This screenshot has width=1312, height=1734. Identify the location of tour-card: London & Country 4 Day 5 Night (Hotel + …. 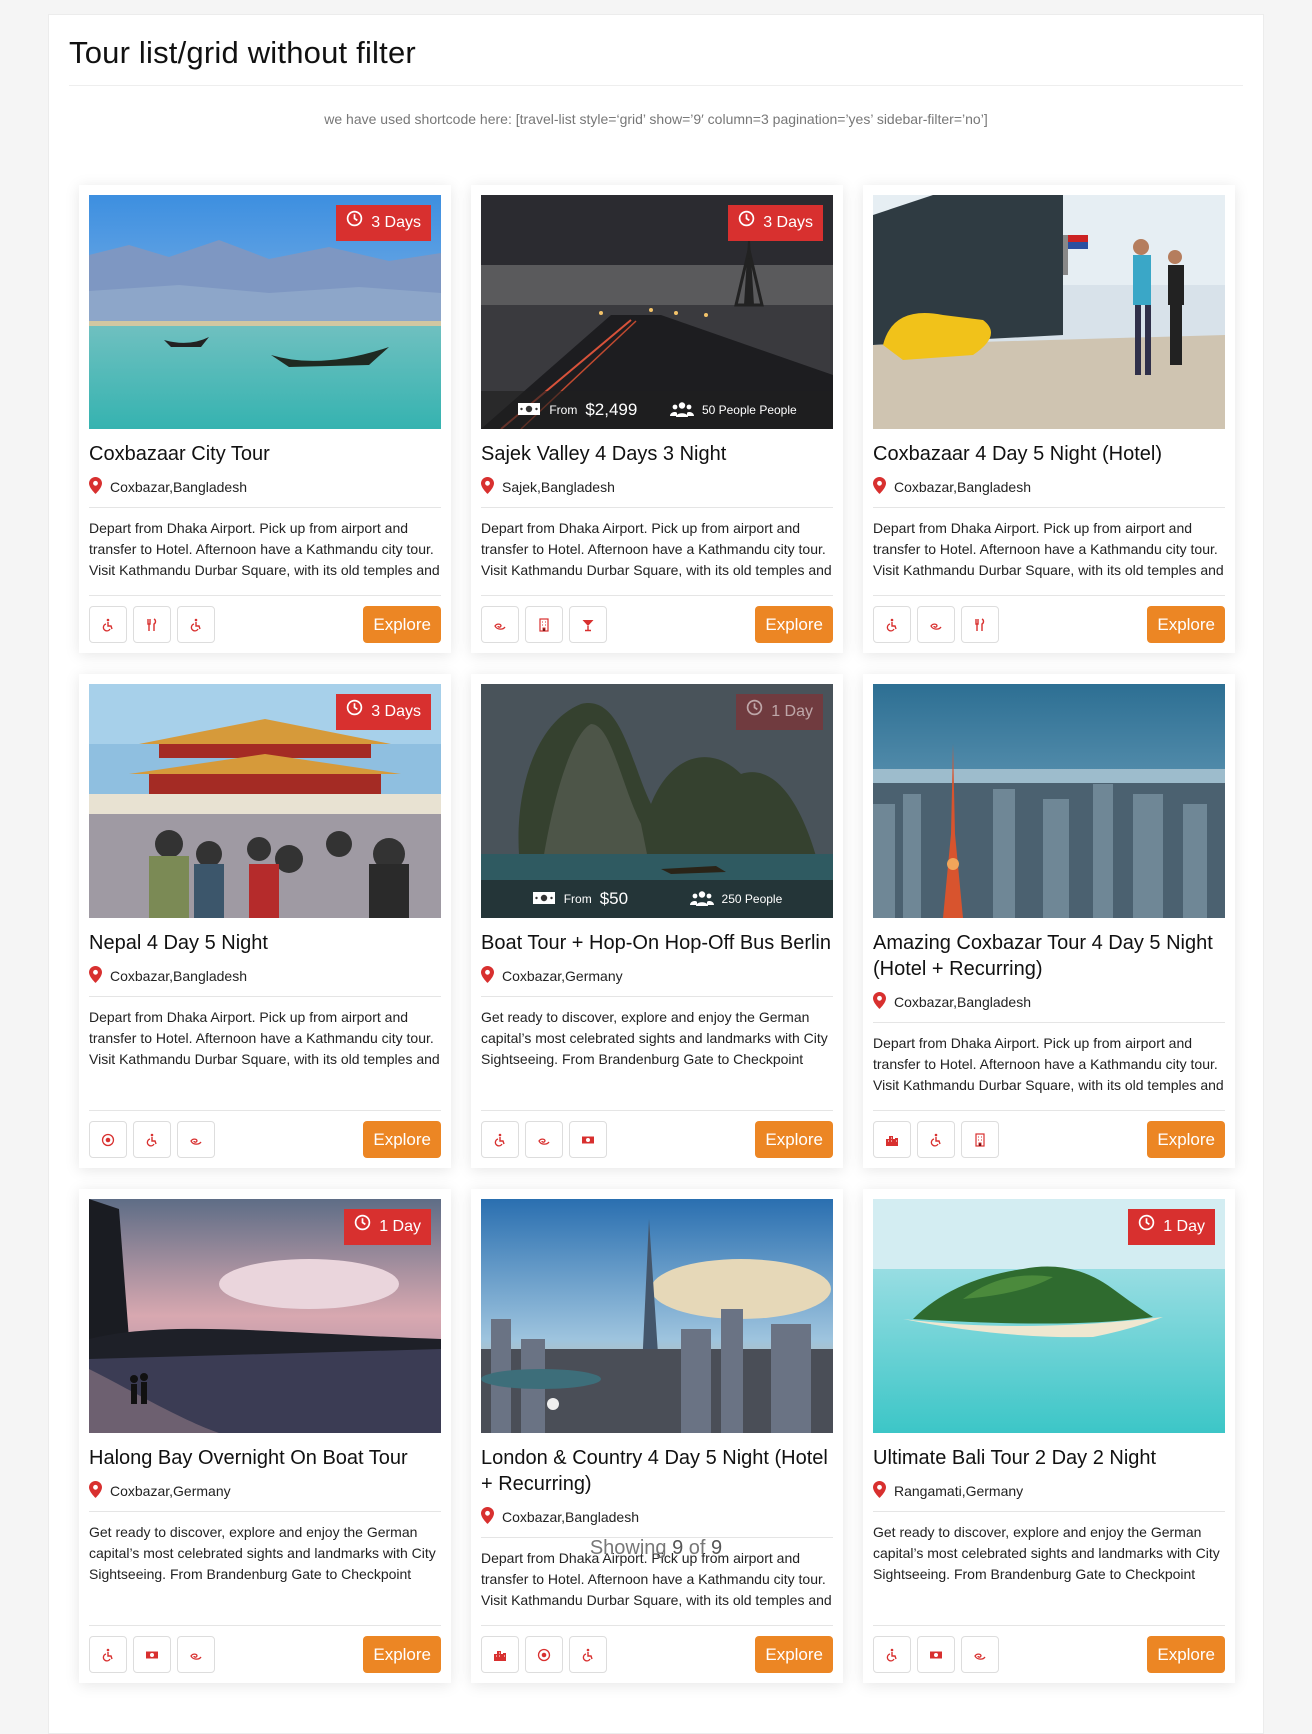
(657, 1436).